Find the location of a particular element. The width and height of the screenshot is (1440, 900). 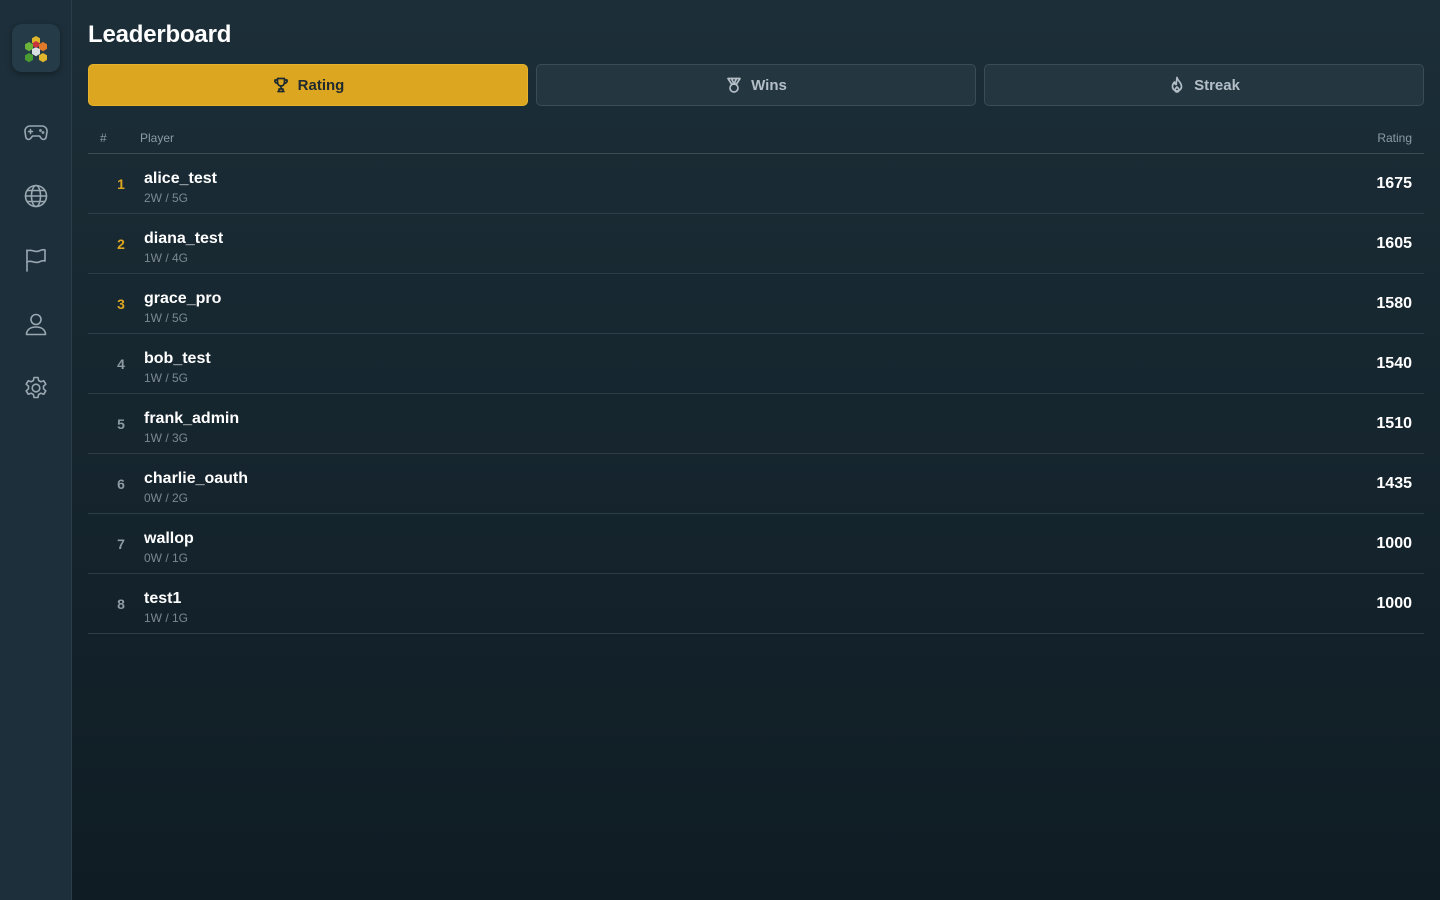

flag-icon is located at coordinates (36, 260).